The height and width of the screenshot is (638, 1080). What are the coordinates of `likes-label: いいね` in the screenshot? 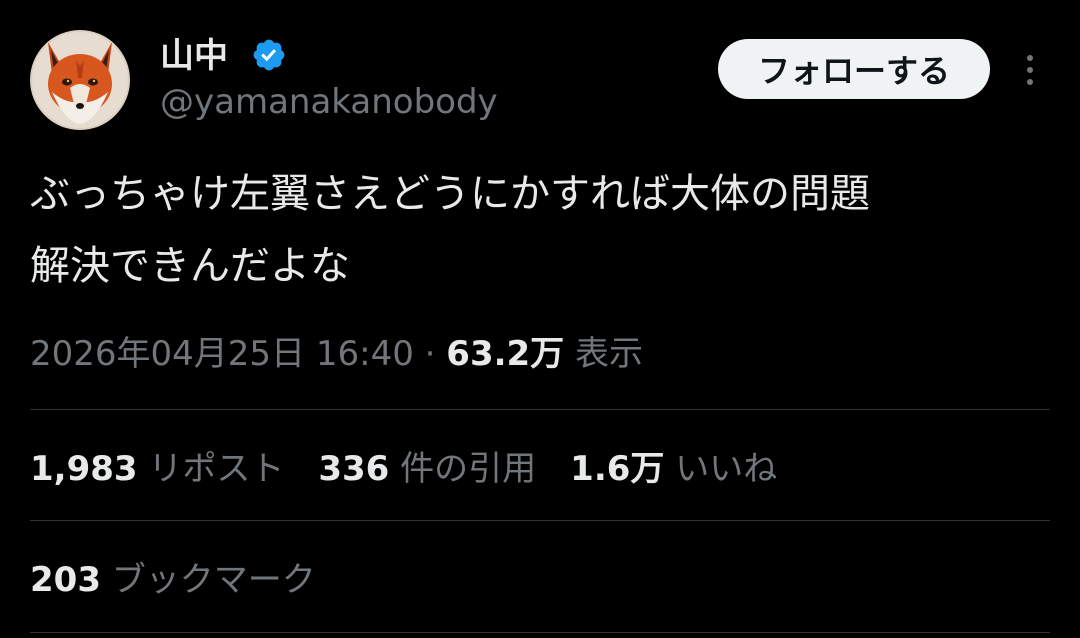 It's located at (726, 469).